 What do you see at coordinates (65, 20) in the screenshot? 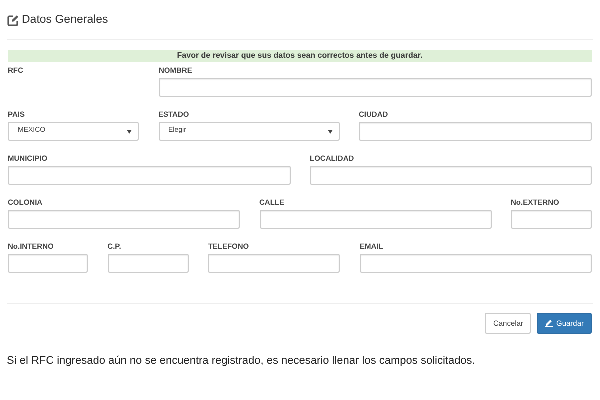
I see `section-title: Datos Generales` at bounding box center [65, 20].